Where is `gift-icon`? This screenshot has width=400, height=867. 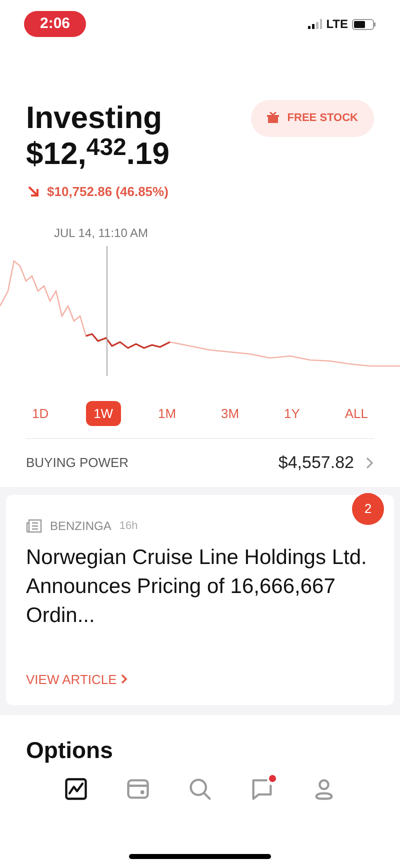 gift-icon is located at coordinates (273, 118).